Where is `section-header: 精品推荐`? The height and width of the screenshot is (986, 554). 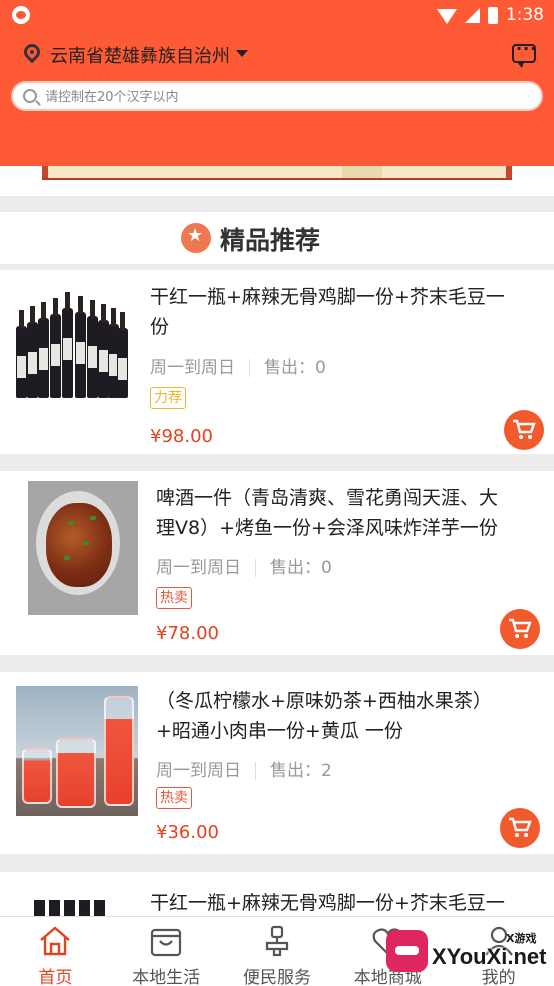
section-header: 精品推荐 is located at coordinates (277, 238).